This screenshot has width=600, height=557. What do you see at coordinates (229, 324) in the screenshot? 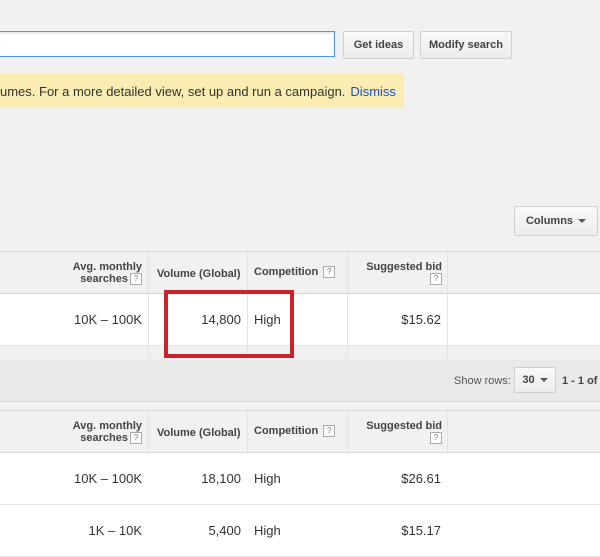
I see `highlight-box` at bounding box center [229, 324].